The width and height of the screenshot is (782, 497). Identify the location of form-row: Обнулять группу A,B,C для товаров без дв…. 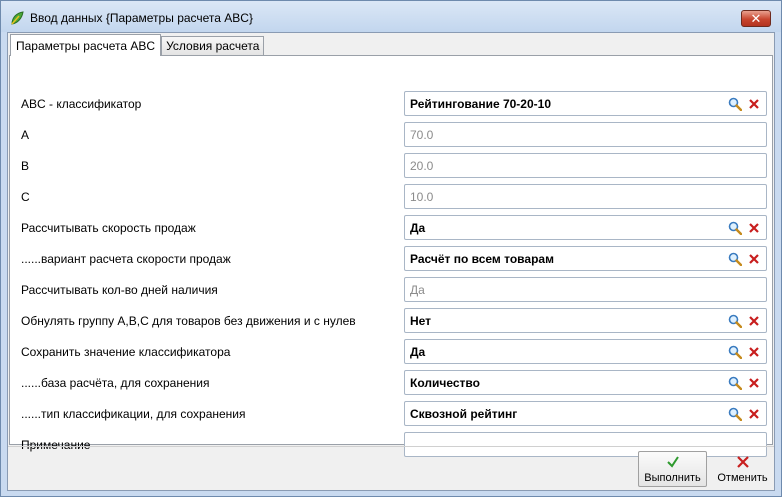
(391, 321).